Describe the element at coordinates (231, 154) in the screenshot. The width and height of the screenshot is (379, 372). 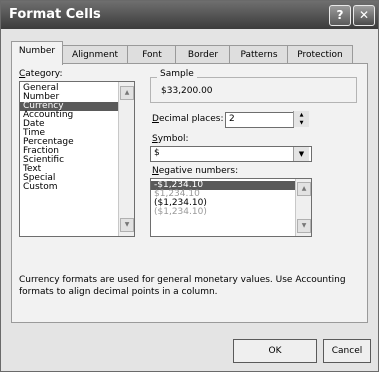
I see `symbol-select: $` at that location.